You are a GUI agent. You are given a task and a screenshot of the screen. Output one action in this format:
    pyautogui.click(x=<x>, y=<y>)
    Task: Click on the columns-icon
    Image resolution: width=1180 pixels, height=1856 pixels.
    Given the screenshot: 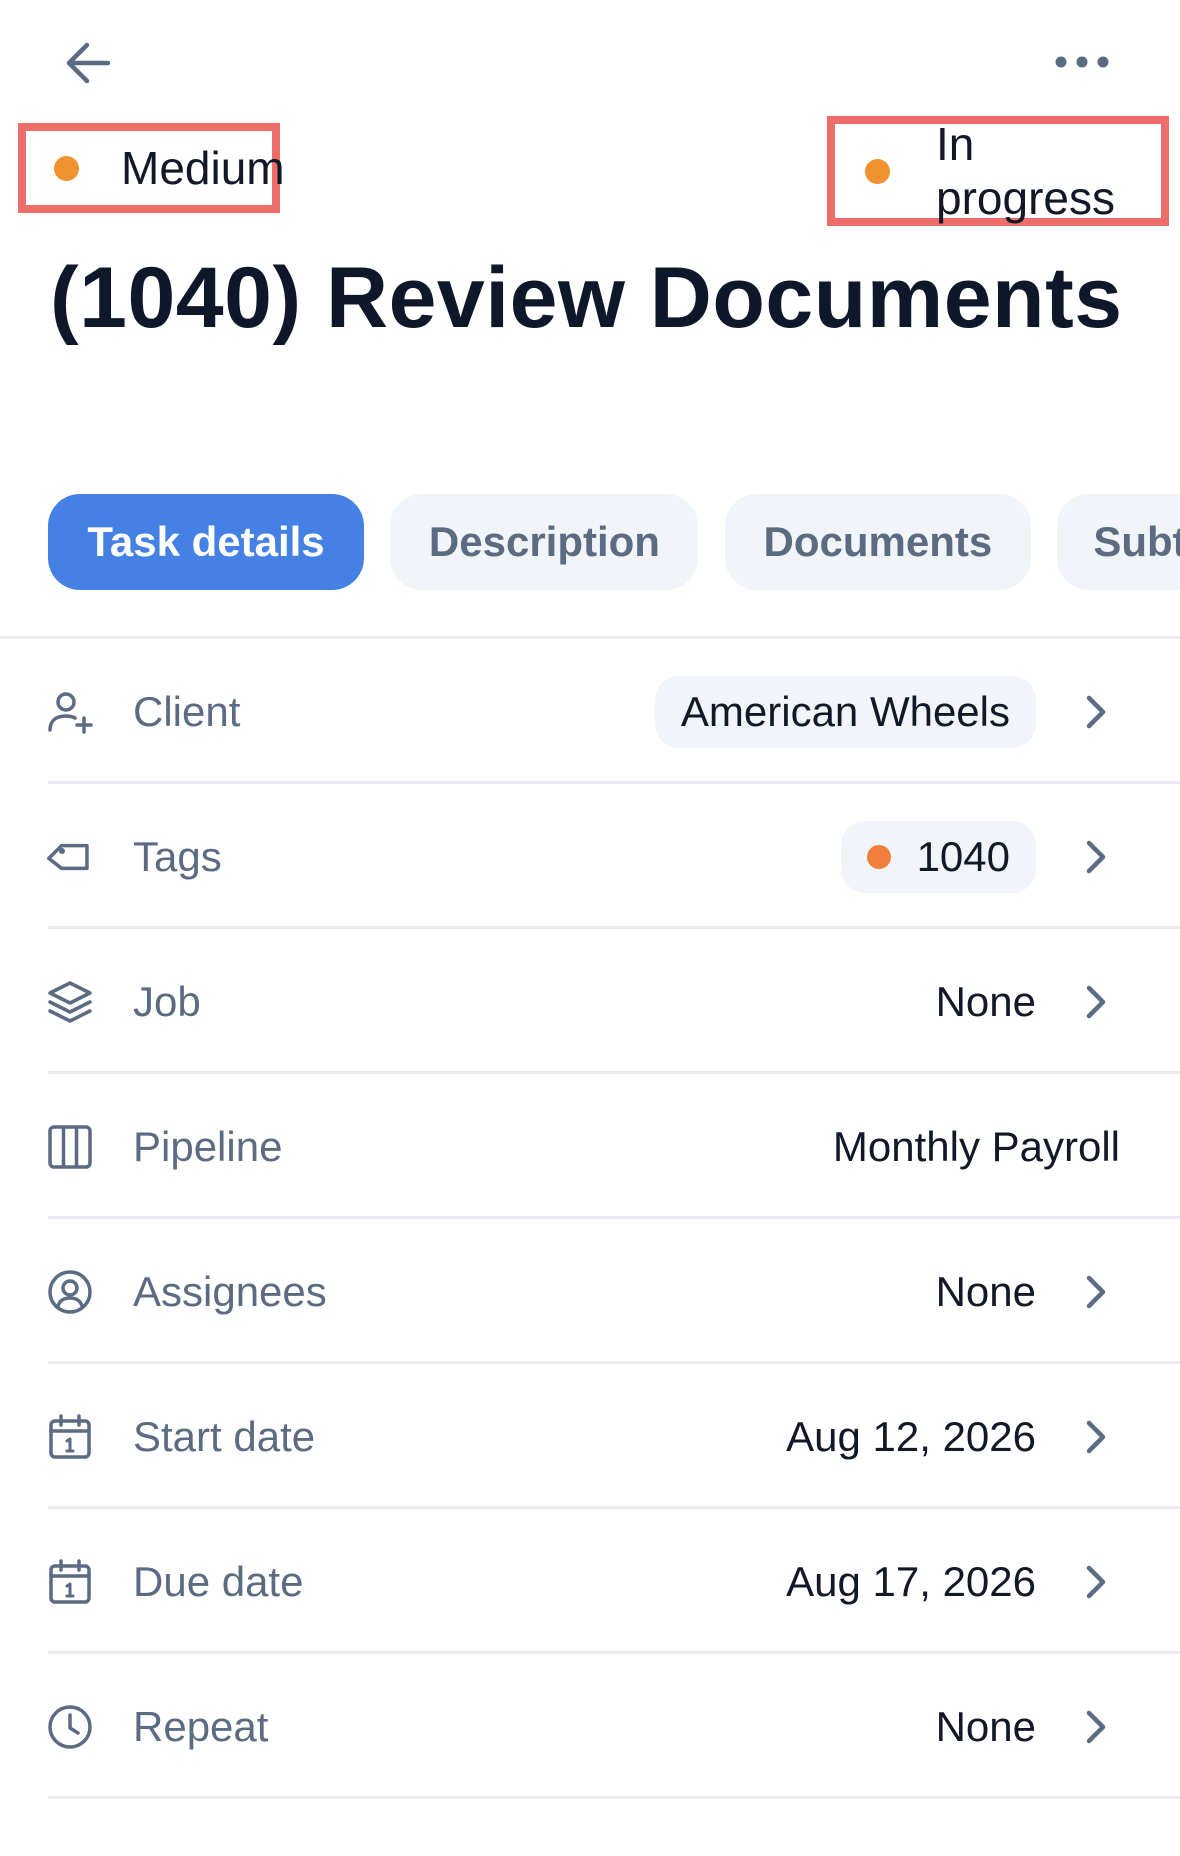 What is the action you would take?
    pyautogui.click(x=70, y=1146)
    